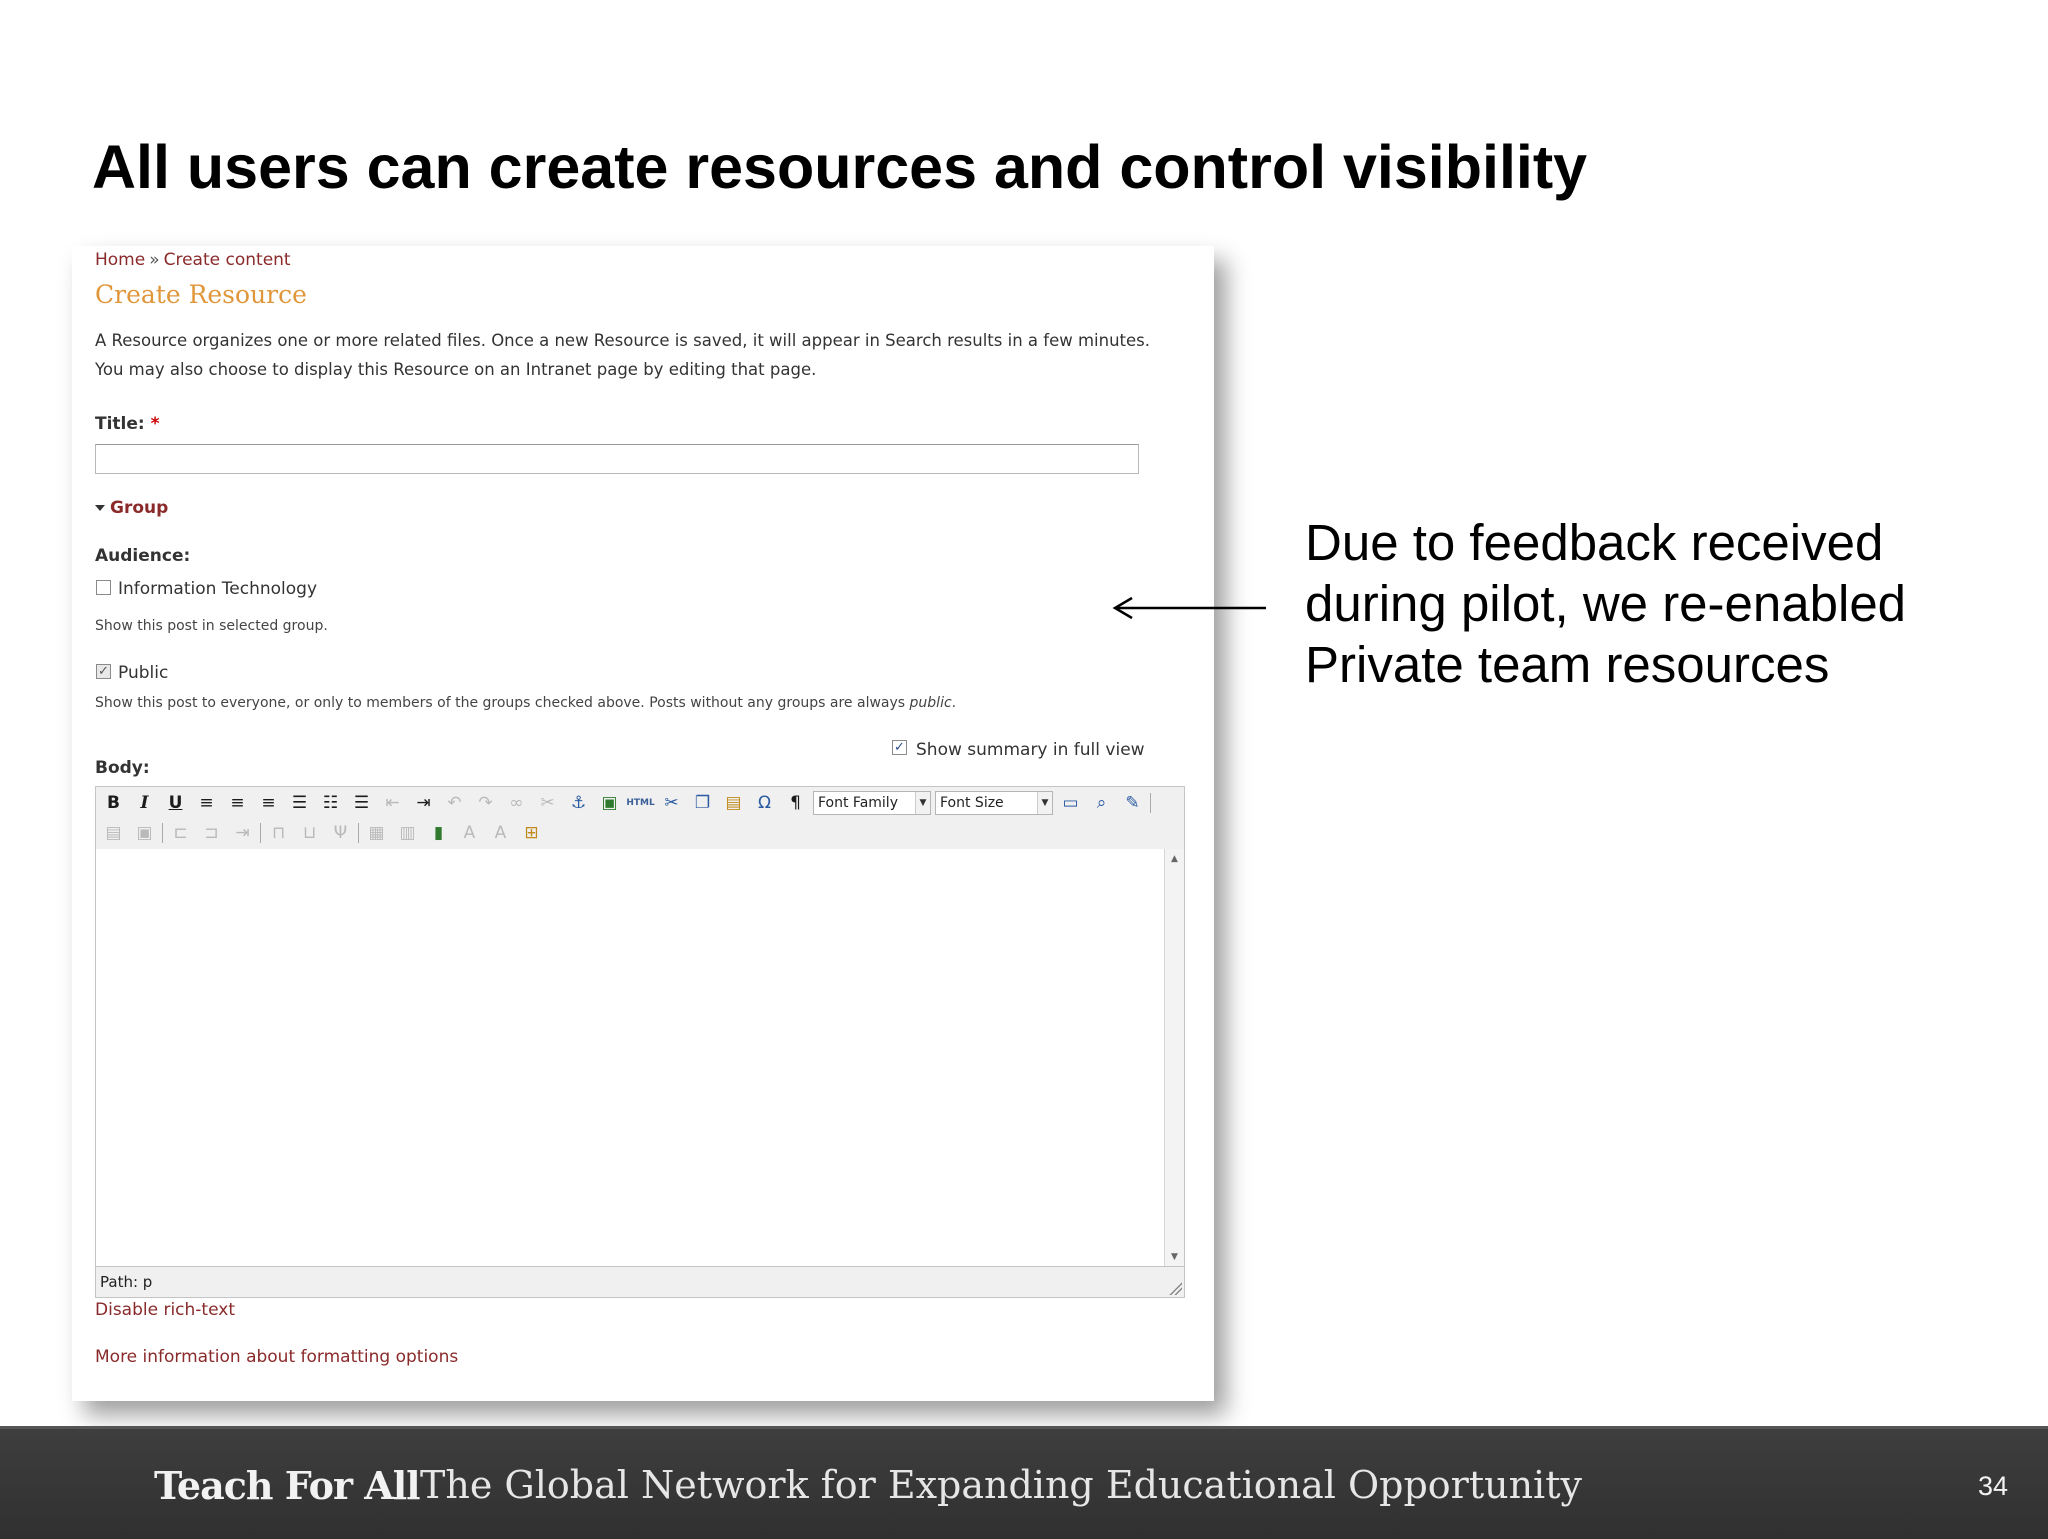 The width and height of the screenshot is (2048, 1539). What do you see at coordinates (180, 833) in the screenshot?
I see `insert-row-before-icon: ⊏` at bounding box center [180, 833].